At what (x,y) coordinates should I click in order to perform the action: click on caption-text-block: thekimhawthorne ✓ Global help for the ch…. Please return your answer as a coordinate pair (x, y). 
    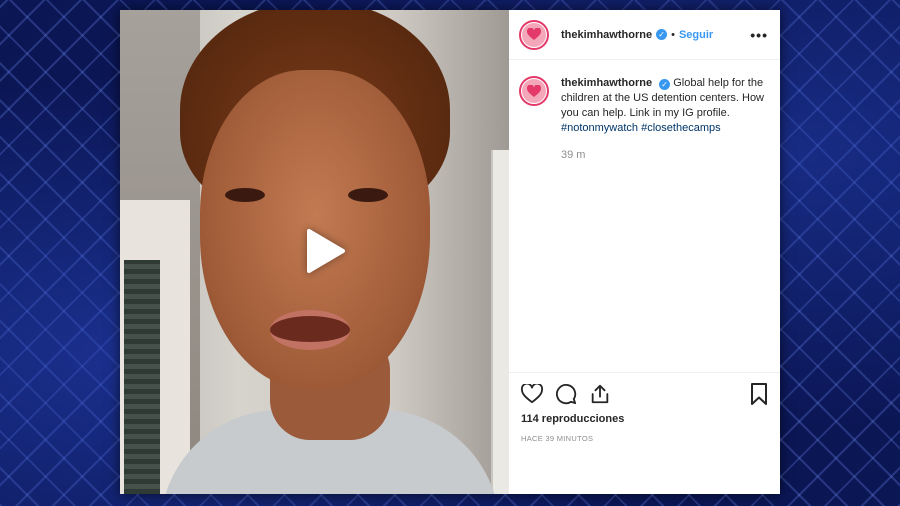
    Looking at the image, I should click on (664, 106).